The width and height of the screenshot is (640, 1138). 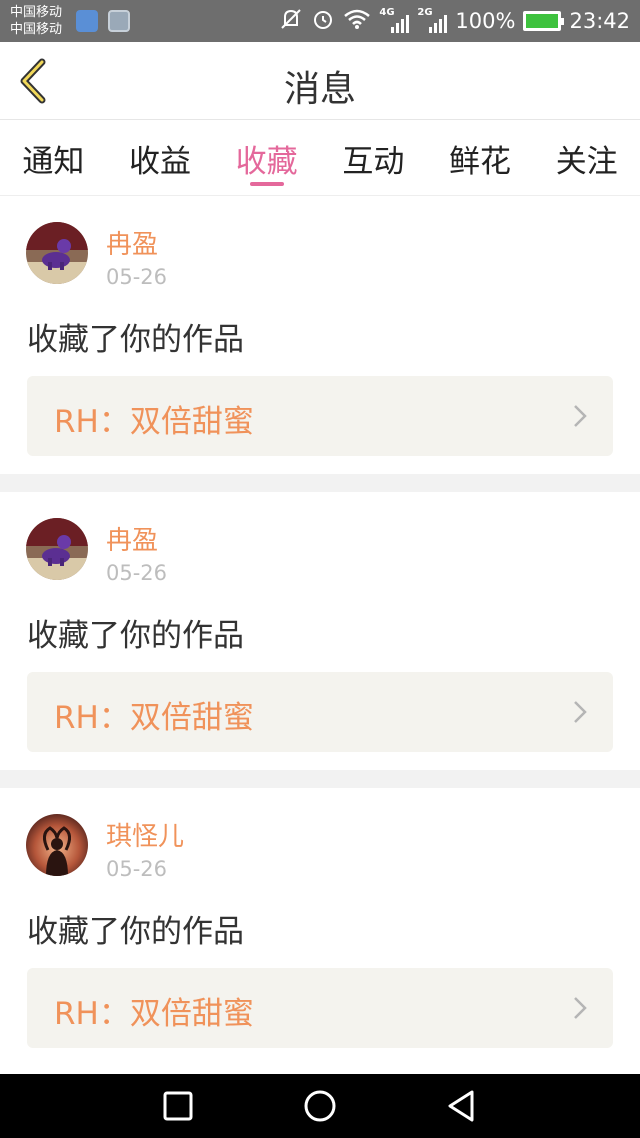 I want to click on username: 琪怪儿, so click(x=145, y=834).